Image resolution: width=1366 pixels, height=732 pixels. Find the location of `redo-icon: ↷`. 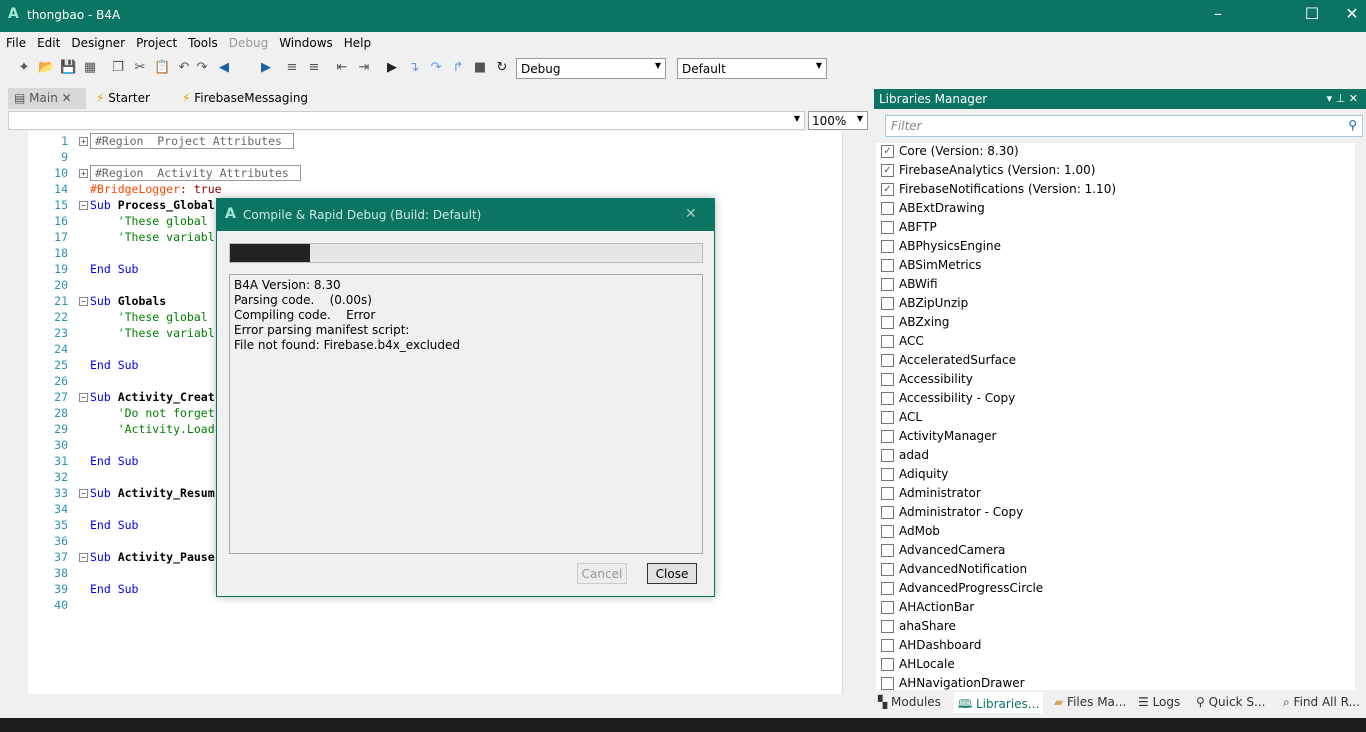

redo-icon: ↷ is located at coordinates (202, 67).